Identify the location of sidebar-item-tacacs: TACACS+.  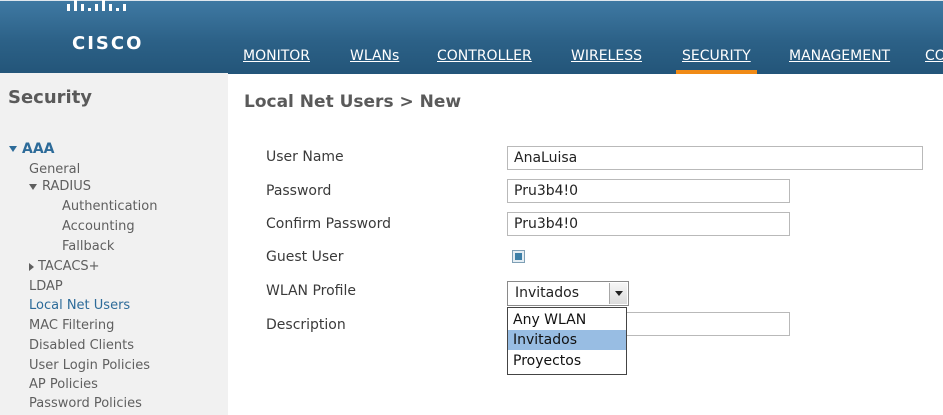
(64, 266).